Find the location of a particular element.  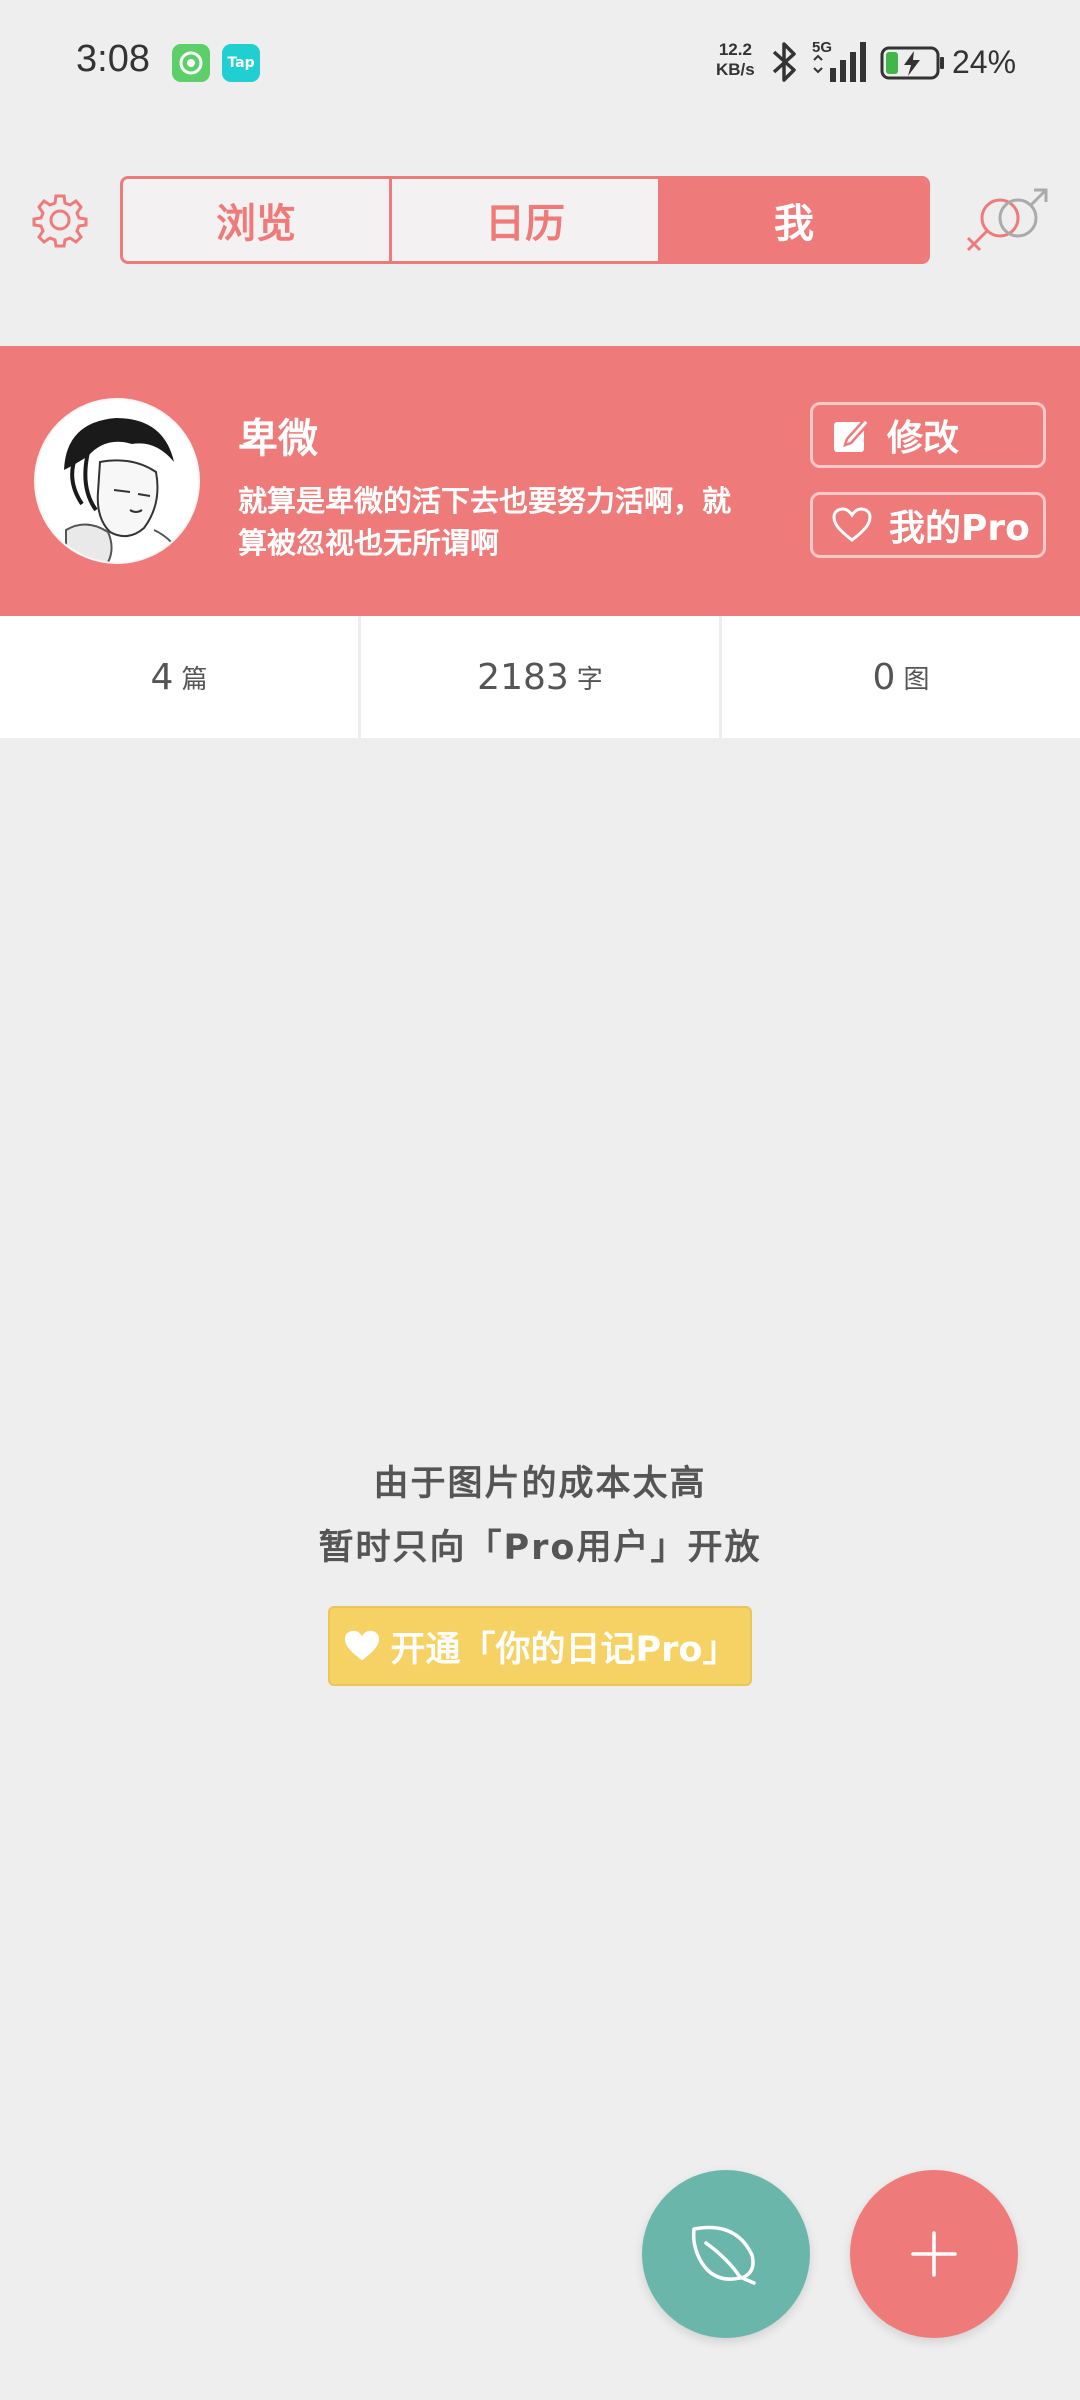

edit-icon is located at coordinates (852, 434).